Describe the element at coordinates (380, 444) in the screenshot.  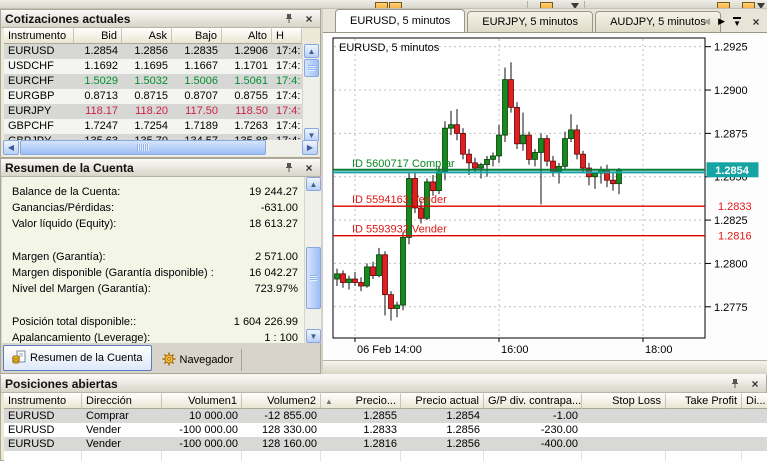
I see `position-cell: 1.2816` at that location.